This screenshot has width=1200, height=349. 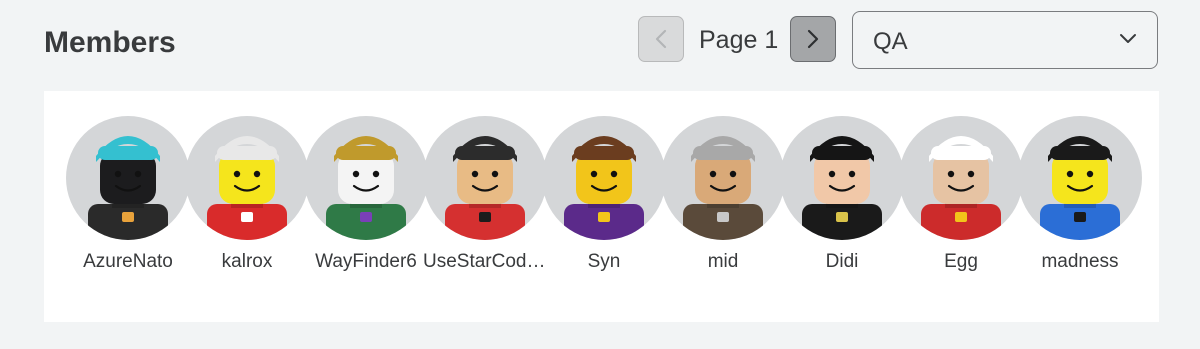 What do you see at coordinates (366, 262) in the screenshot?
I see `member-name: WayFinder6` at bounding box center [366, 262].